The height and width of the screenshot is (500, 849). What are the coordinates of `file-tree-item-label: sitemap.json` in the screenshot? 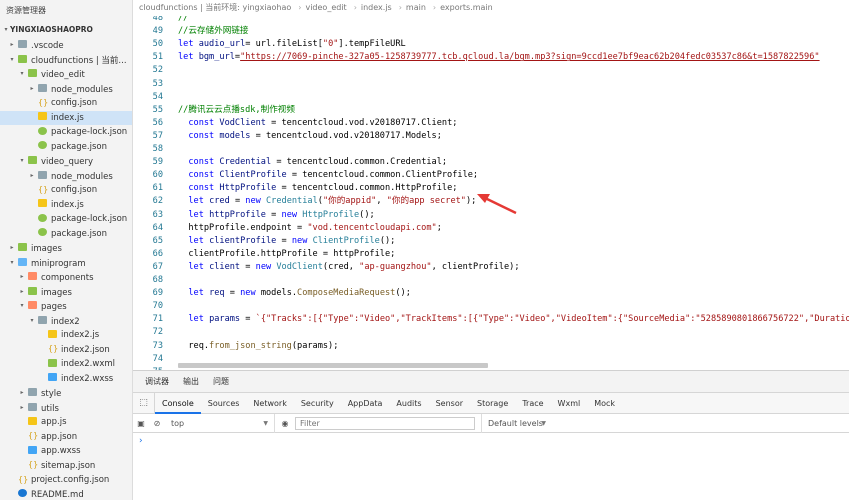 It's located at (68, 465).